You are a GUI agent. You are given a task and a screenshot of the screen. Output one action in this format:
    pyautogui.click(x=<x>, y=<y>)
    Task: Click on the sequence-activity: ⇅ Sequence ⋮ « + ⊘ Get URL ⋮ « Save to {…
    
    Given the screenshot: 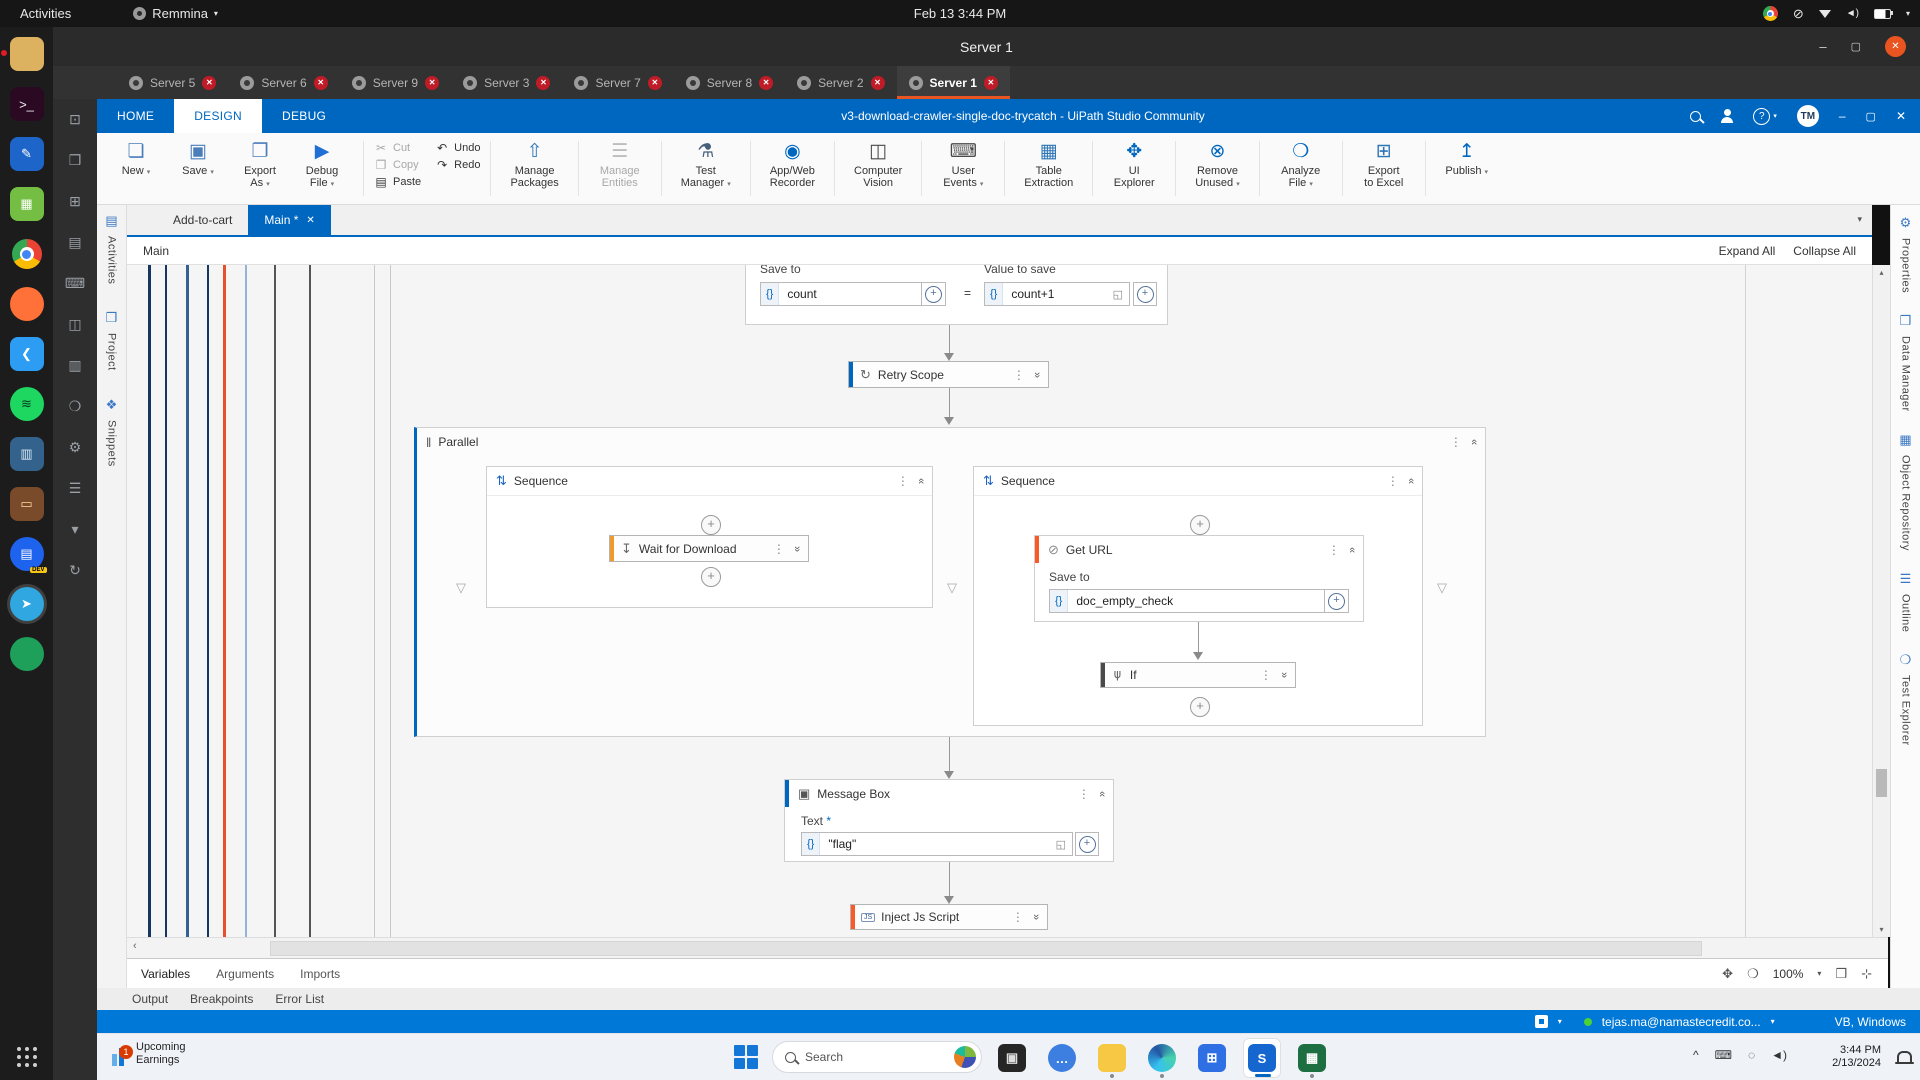 What is the action you would take?
    pyautogui.click(x=1198, y=596)
    